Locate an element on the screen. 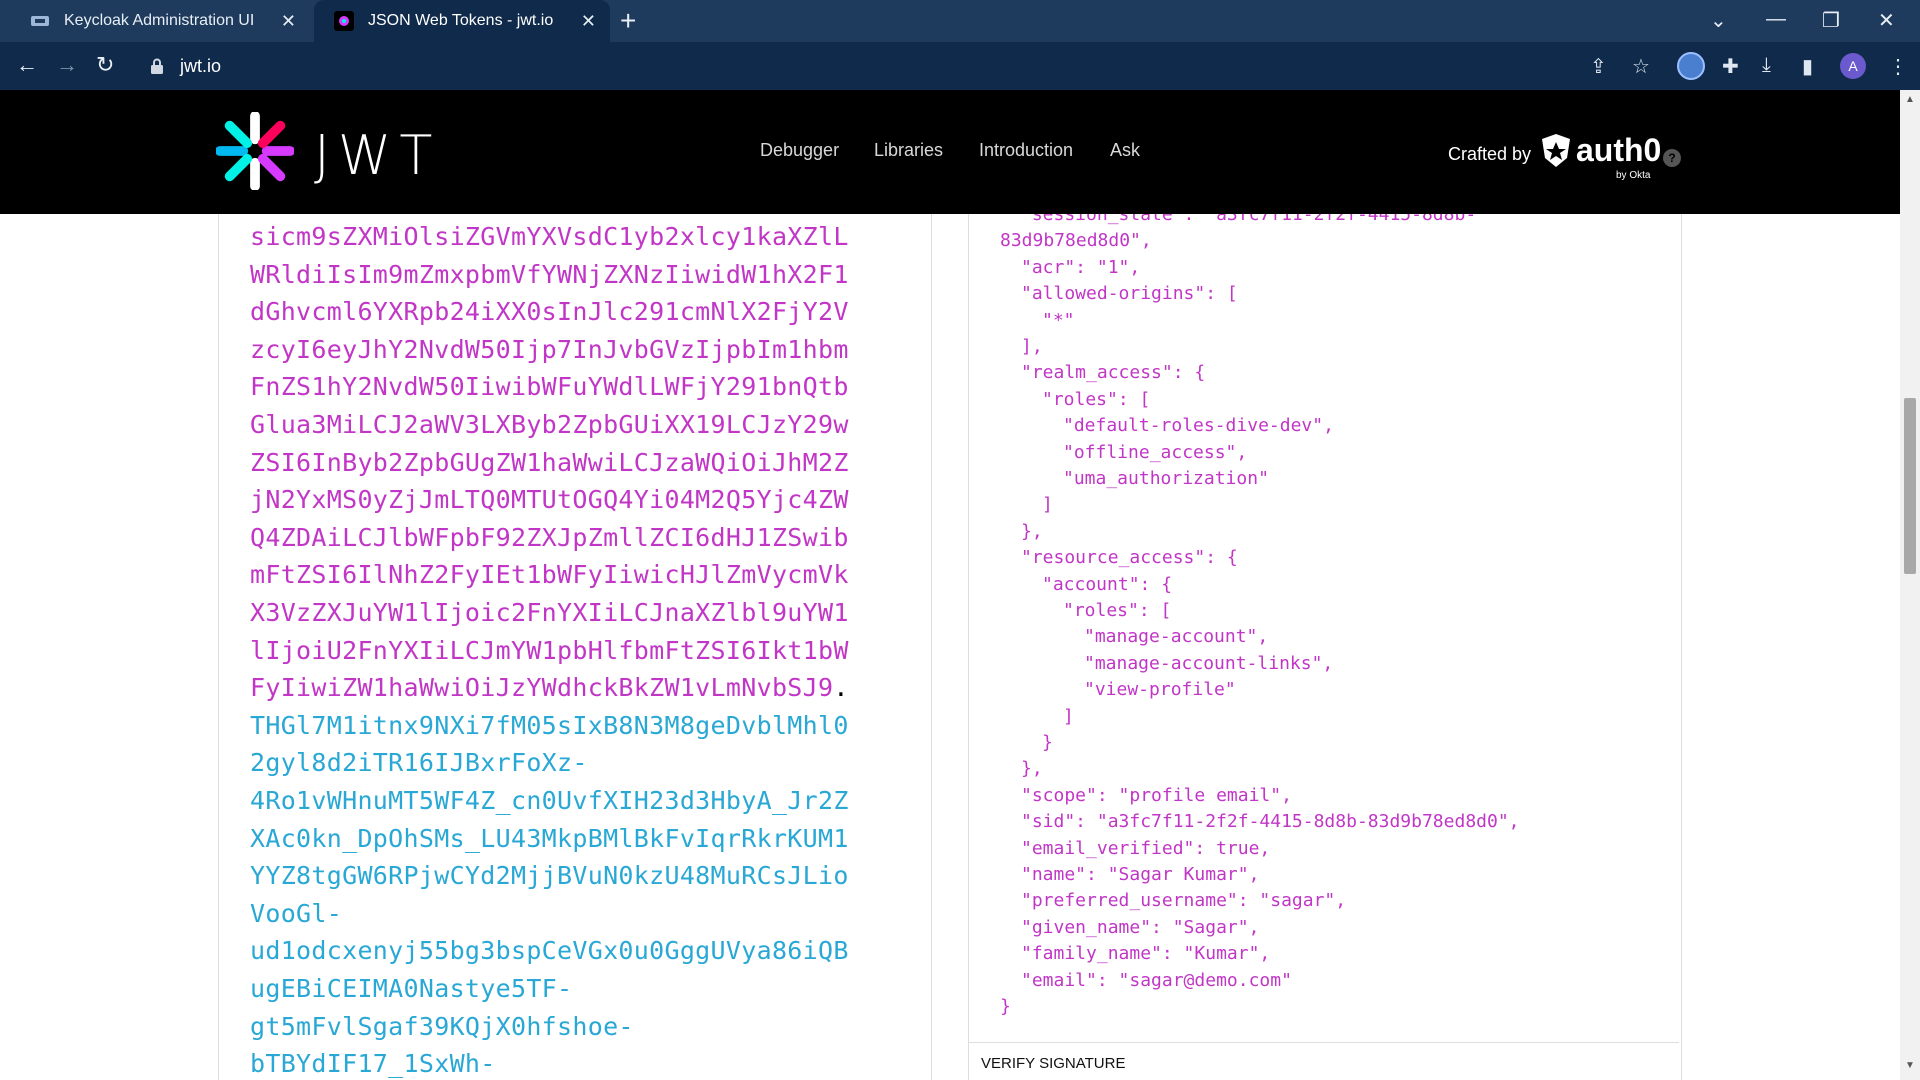 This screenshot has width=1920, height=1080. encoded-signature-line: YYZ8tgGW6RPjwCYd2MjjBVuN0kzU48MuRCsJLio is located at coordinates (549, 876).